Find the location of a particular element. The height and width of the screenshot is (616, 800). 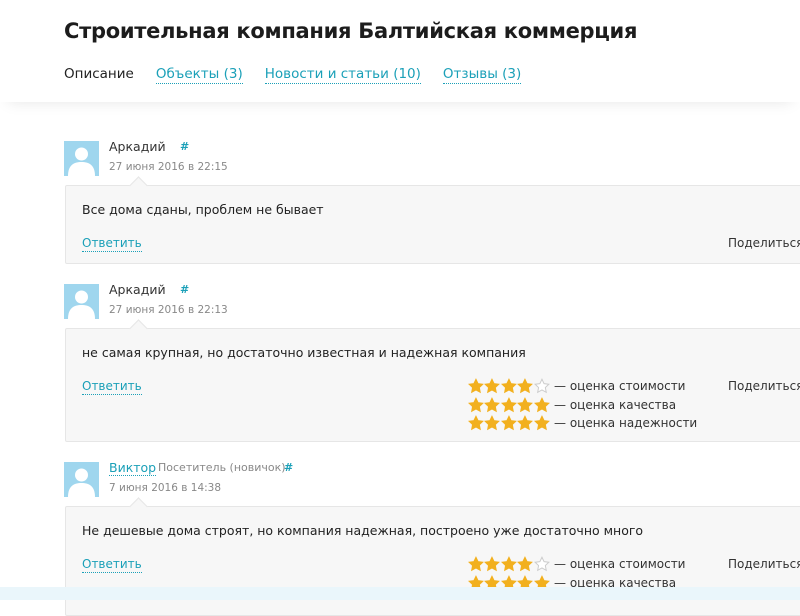

rating-reliability: — оценка надежности is located at coordinates (582, 422).